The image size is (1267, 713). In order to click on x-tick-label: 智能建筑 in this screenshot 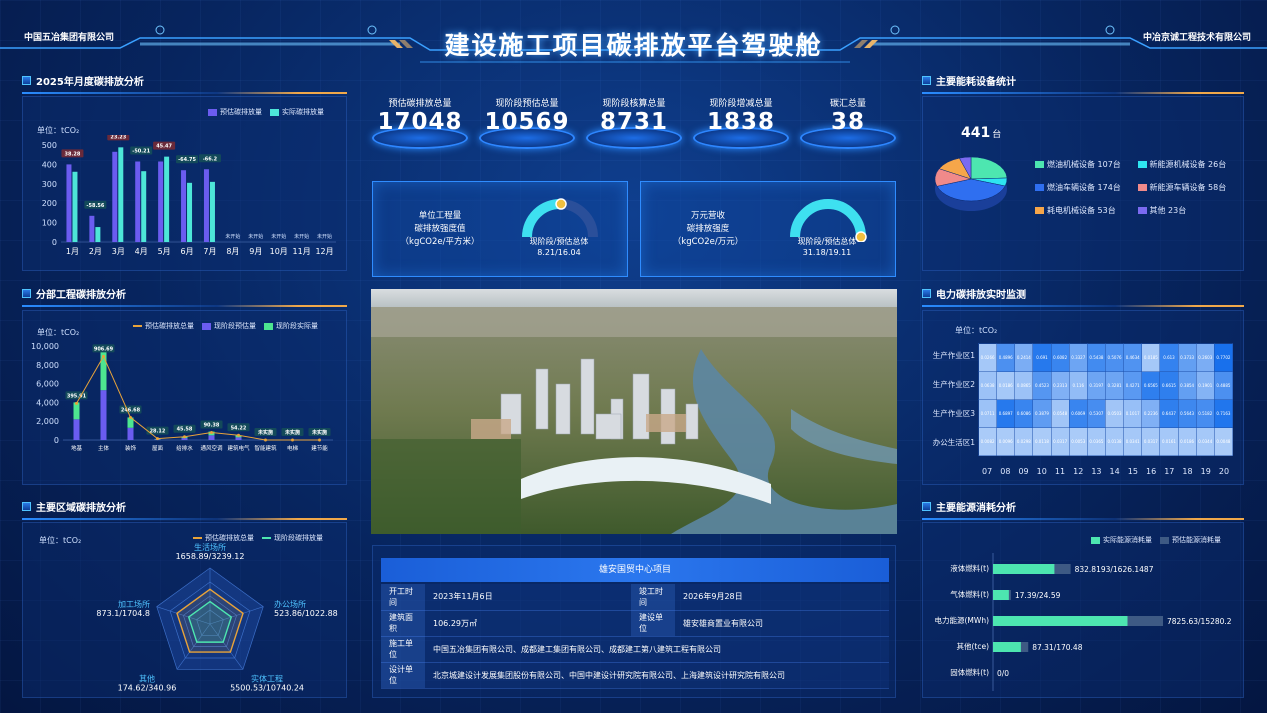, I will do `click(265, 448)`.